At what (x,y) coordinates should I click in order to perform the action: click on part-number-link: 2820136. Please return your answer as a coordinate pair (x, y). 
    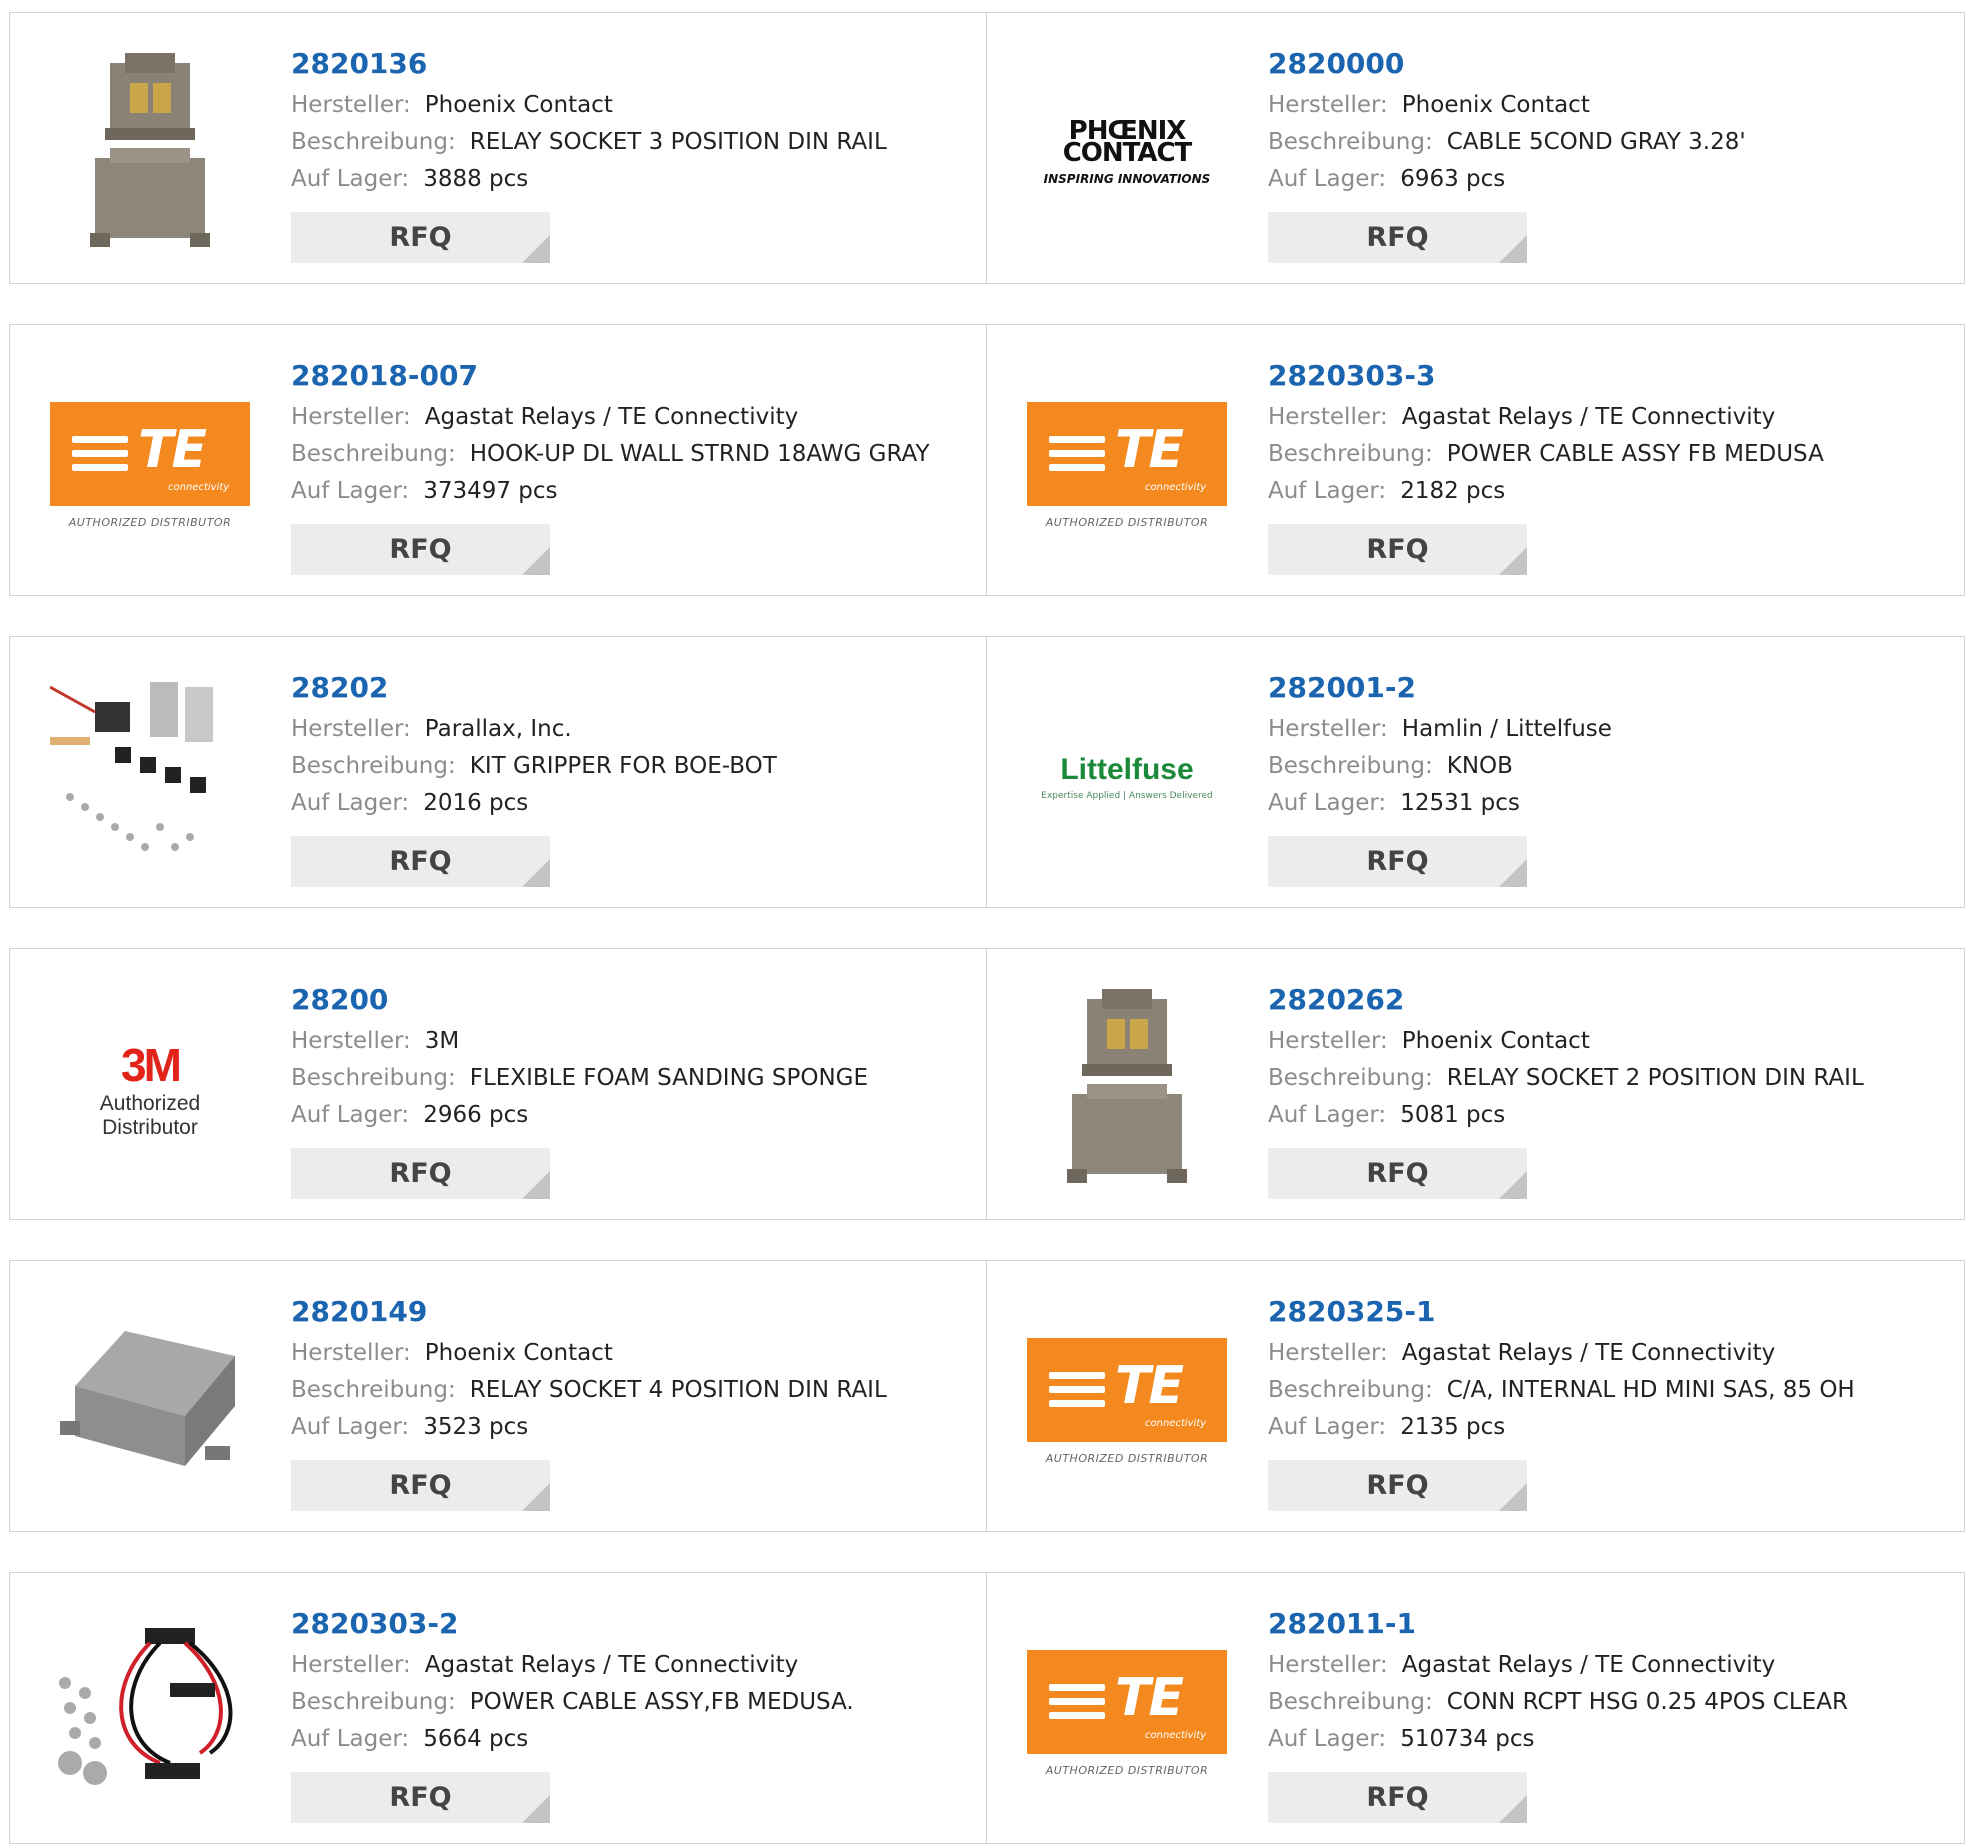
    Looking at the image, I should click on (589, 64).